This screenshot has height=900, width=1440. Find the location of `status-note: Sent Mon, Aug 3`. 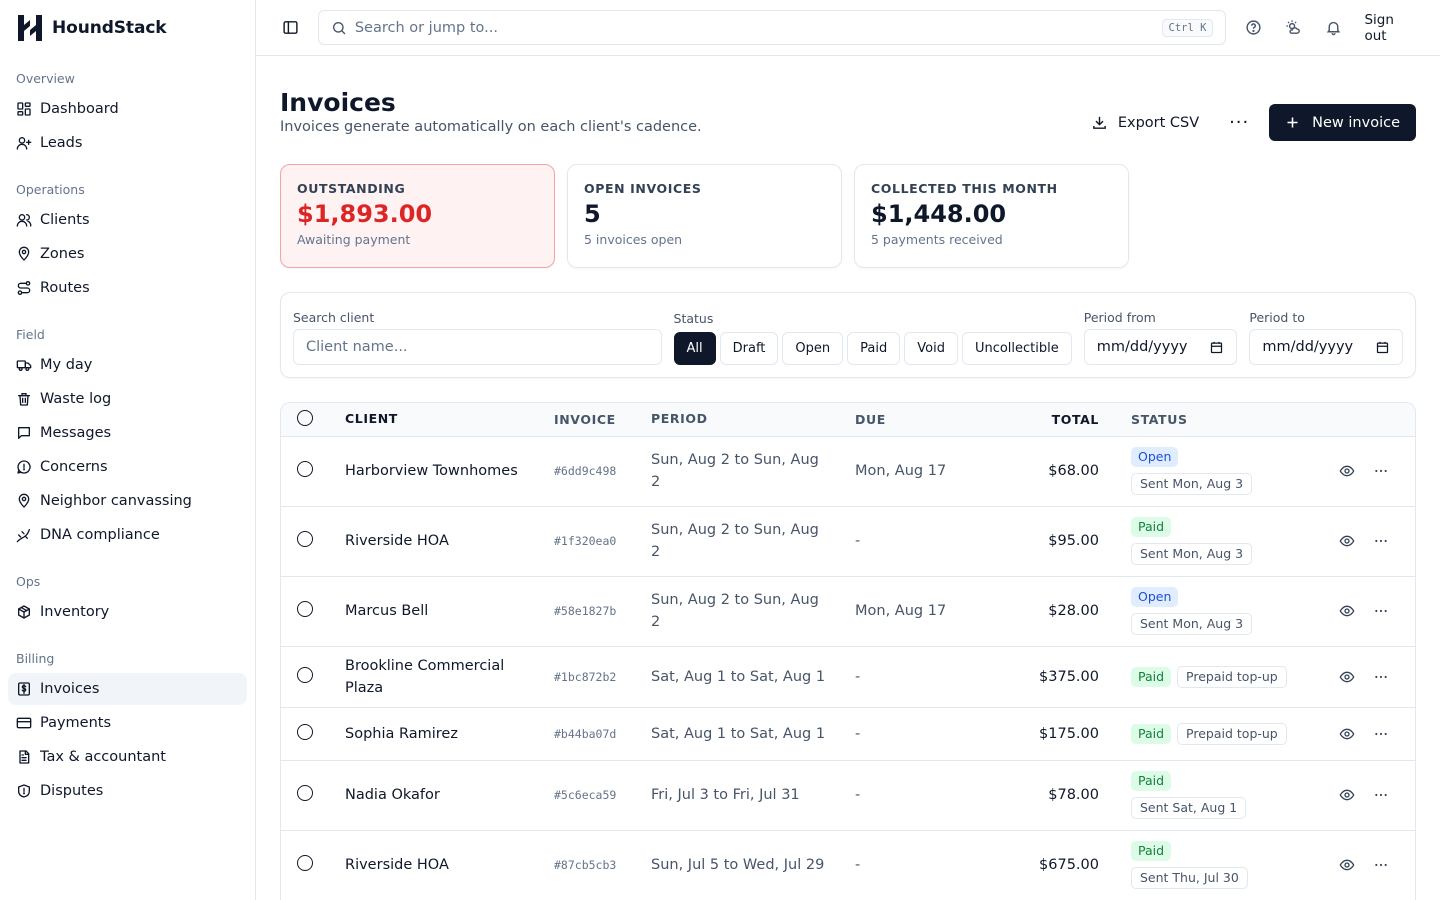

status-note: Sent Mon, Aug 3 is located at coordinates (1192, 554).